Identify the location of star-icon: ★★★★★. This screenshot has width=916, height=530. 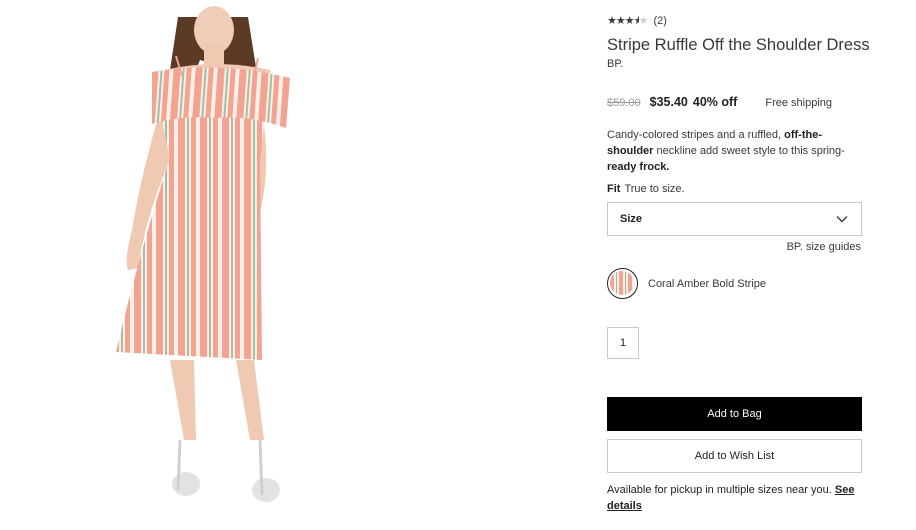
(627, 21).